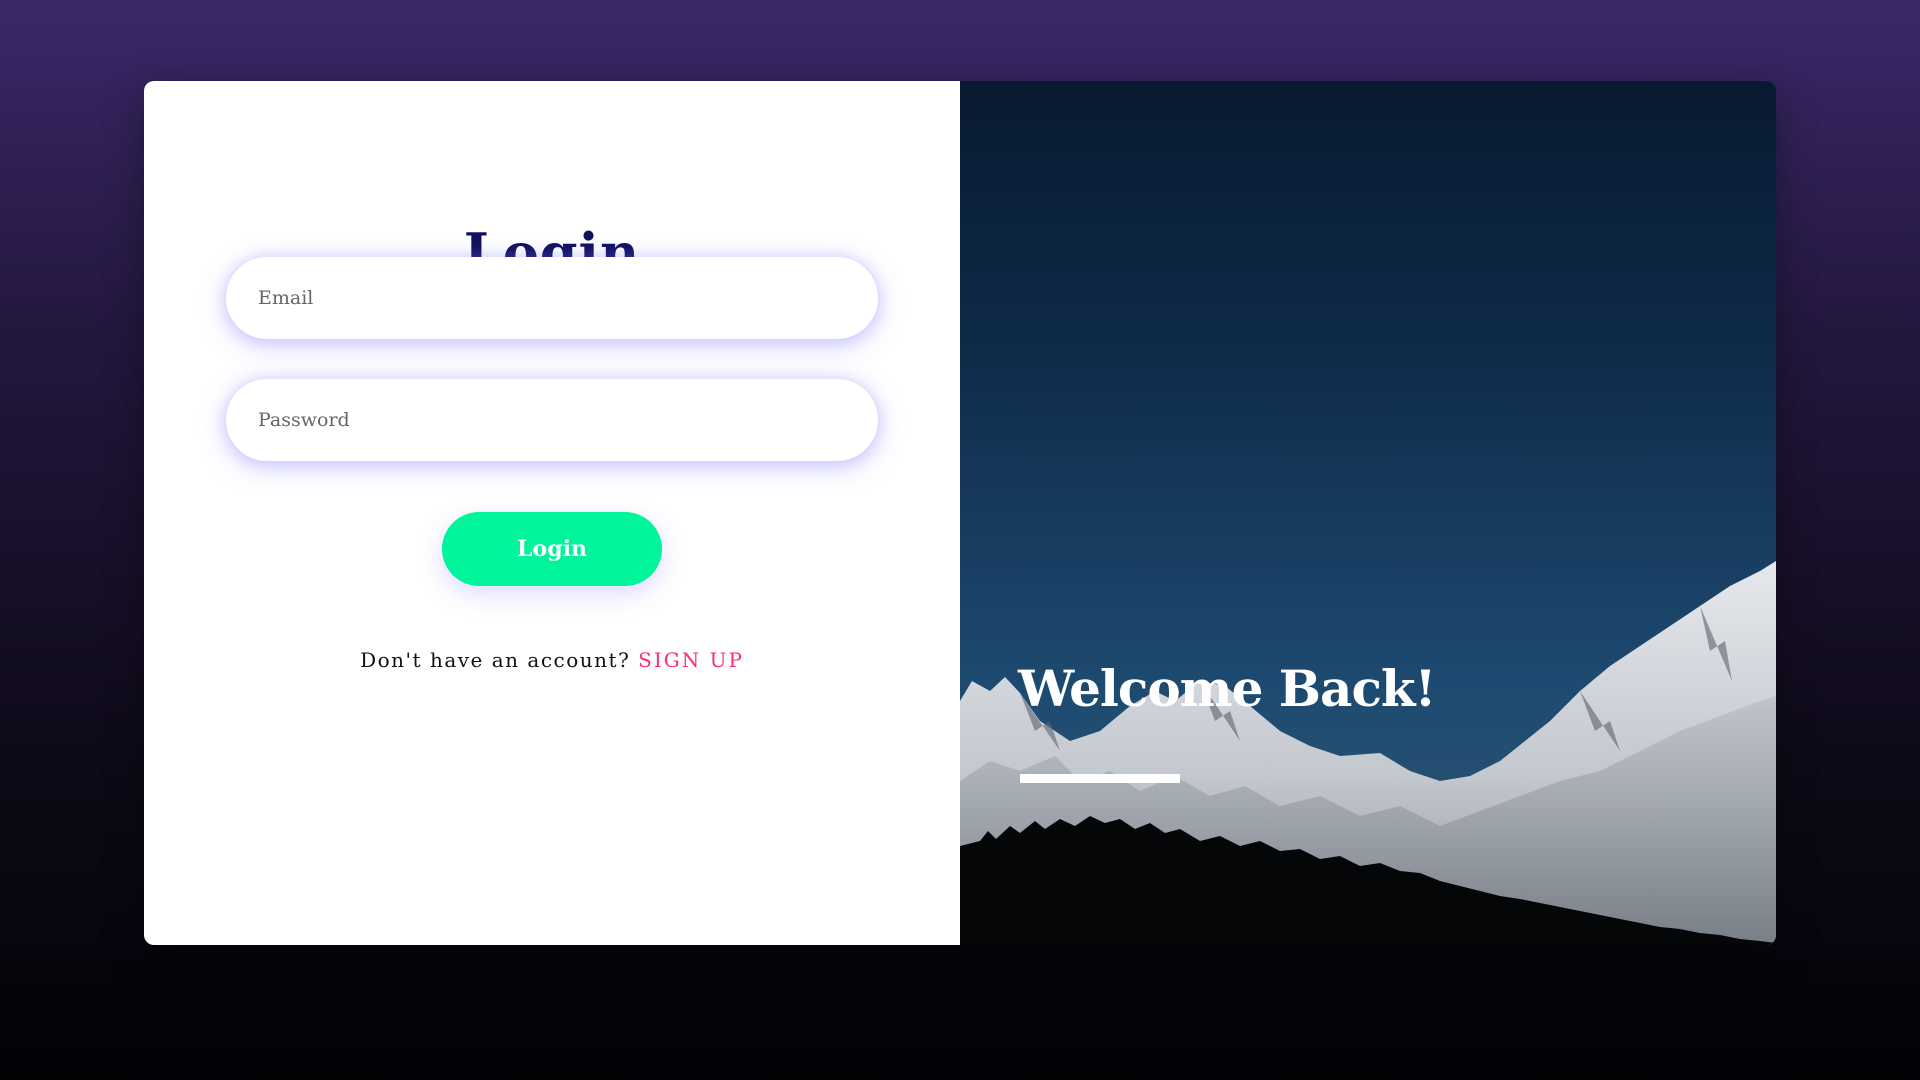 The image size is (1920, 1080). I want to click on email-field-wrapper, so click(552, 298).